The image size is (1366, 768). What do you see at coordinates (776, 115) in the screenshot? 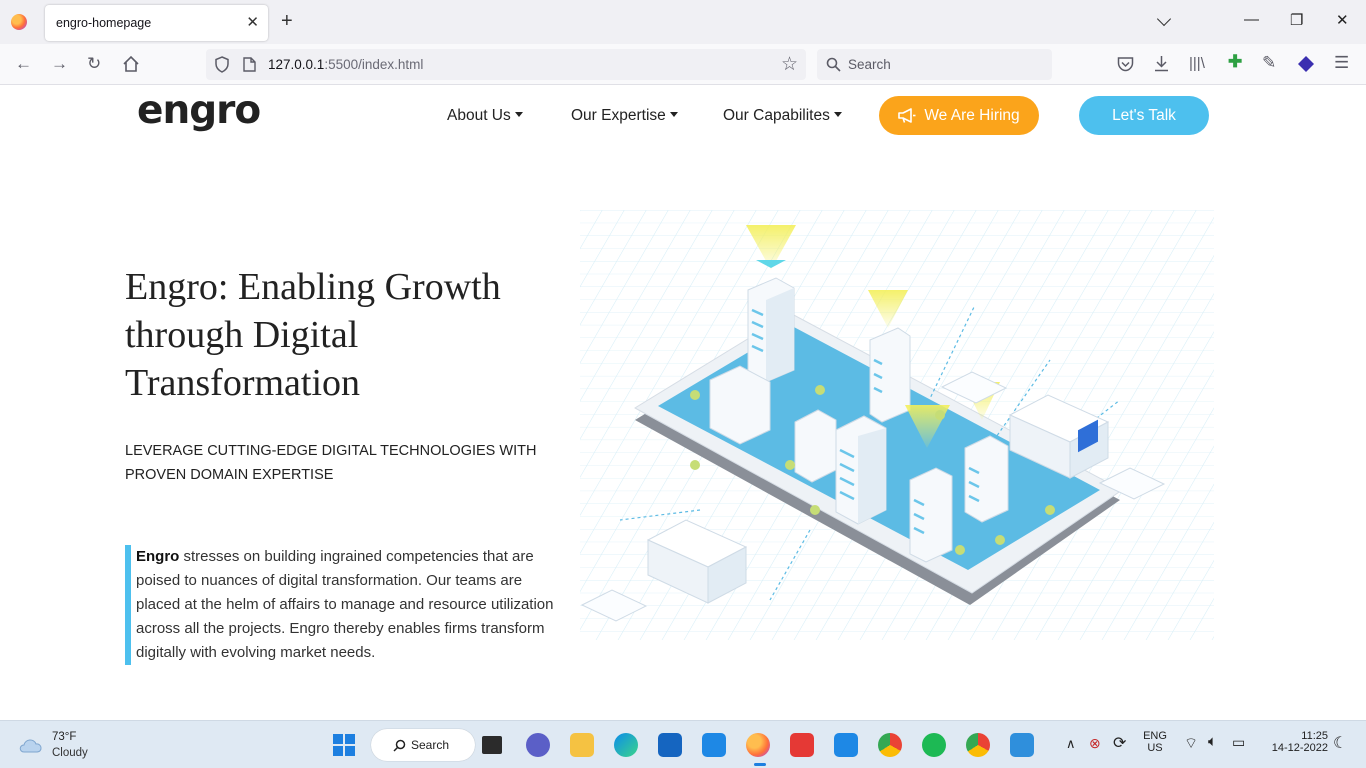
I see `nav-capabilities-label: Our Capabilites` at bounding box center [776, 115].